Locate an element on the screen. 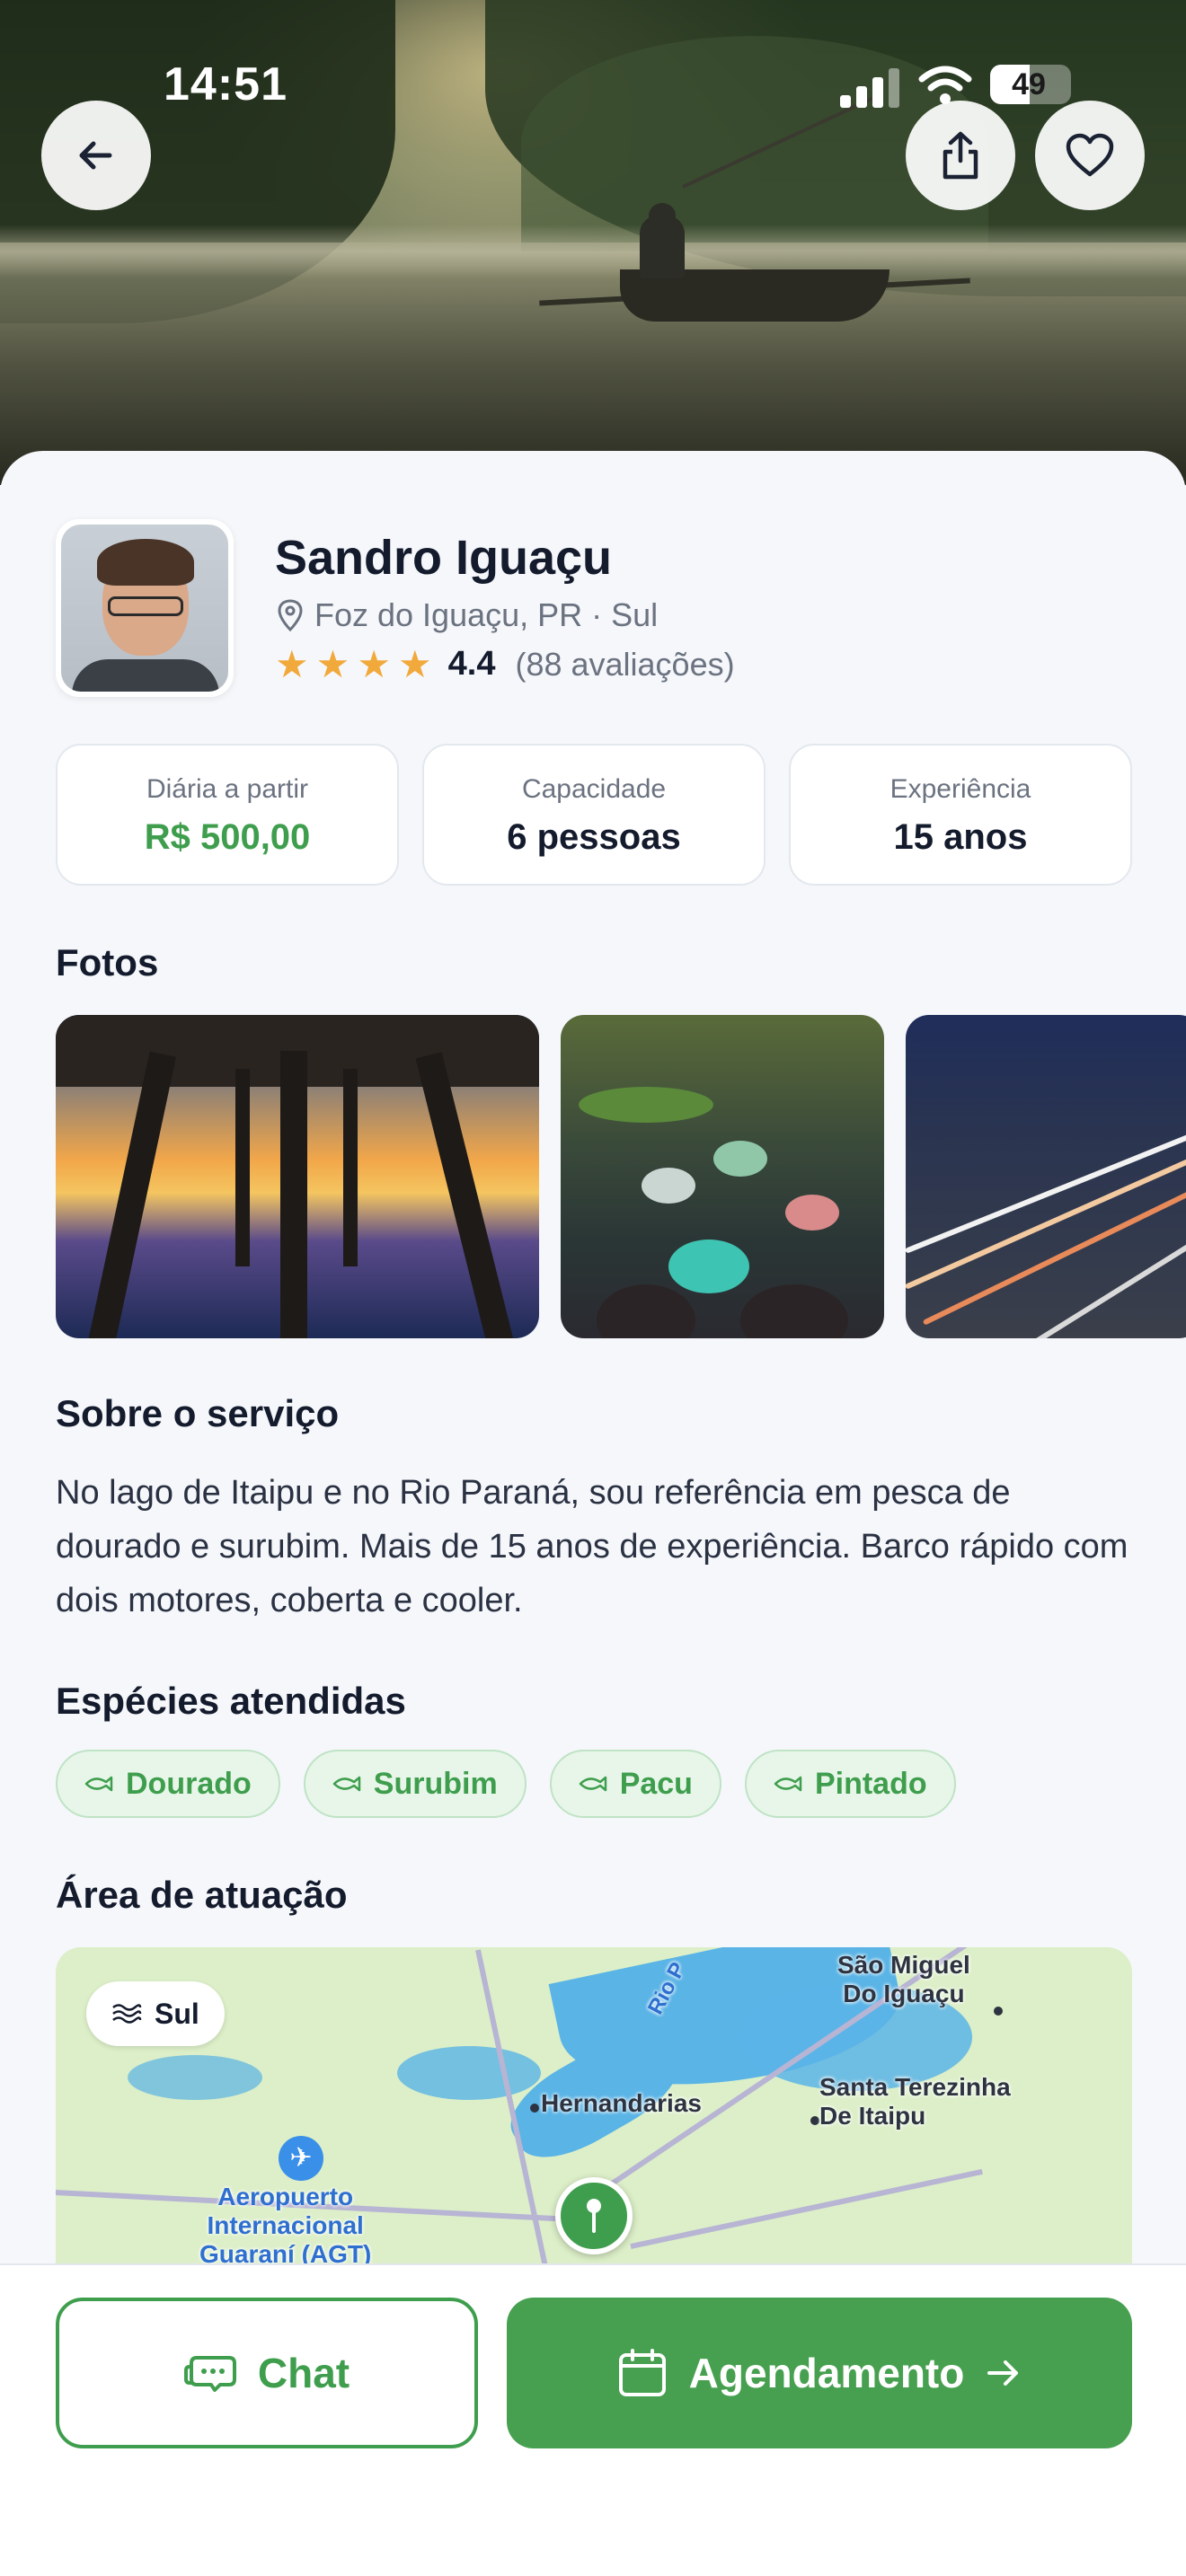 The height and width of the screenshot is (2576, 1186). status-time: 14:51 is located at coordinates (226, 84).